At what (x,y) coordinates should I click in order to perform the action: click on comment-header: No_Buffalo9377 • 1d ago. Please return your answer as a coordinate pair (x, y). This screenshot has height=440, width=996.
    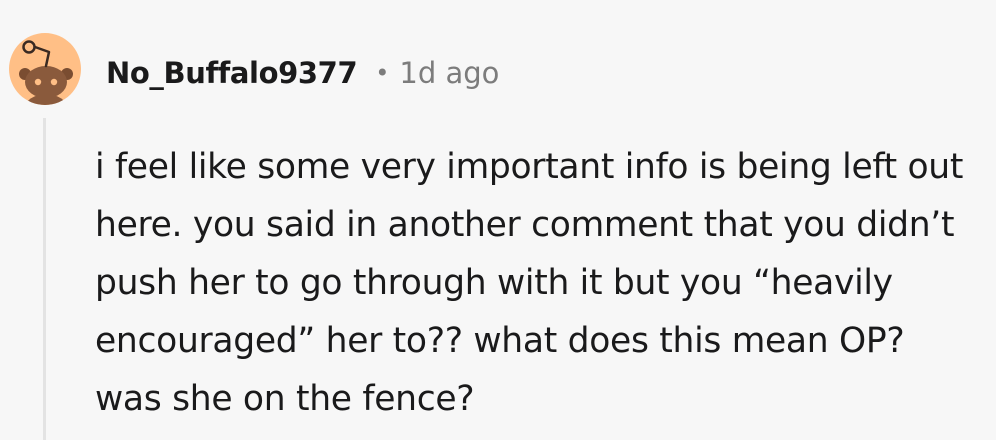
    Looking at the image, I should click on (302, 73).